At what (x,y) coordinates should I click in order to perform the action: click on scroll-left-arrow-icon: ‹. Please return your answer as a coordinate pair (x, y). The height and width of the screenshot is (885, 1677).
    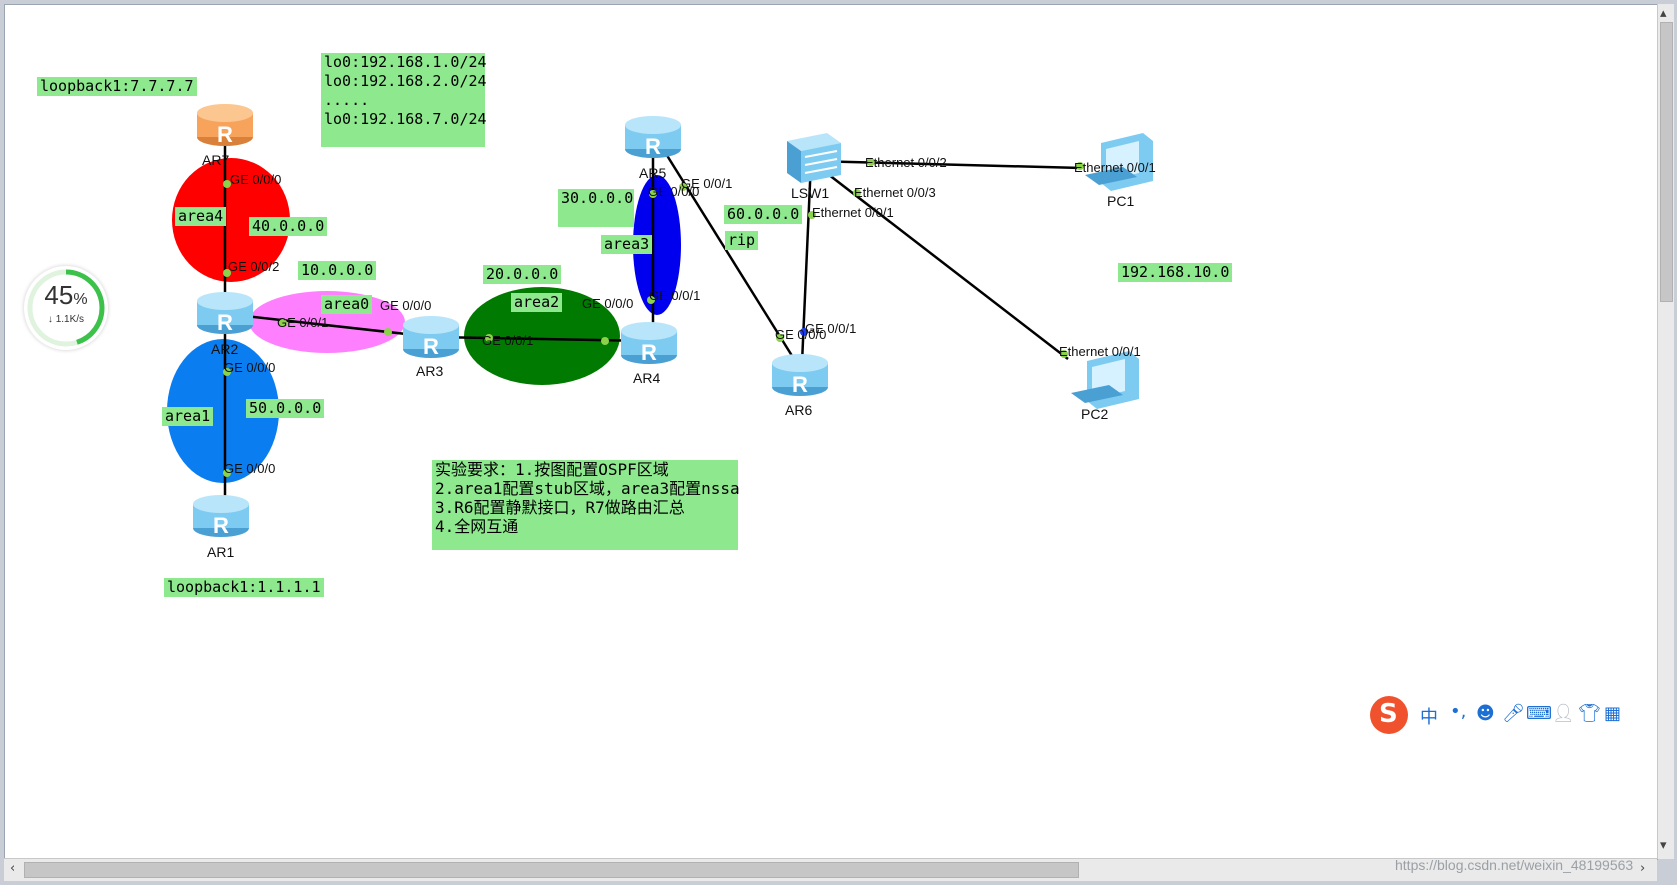
    Looking at the image, I should click on (12, 868).